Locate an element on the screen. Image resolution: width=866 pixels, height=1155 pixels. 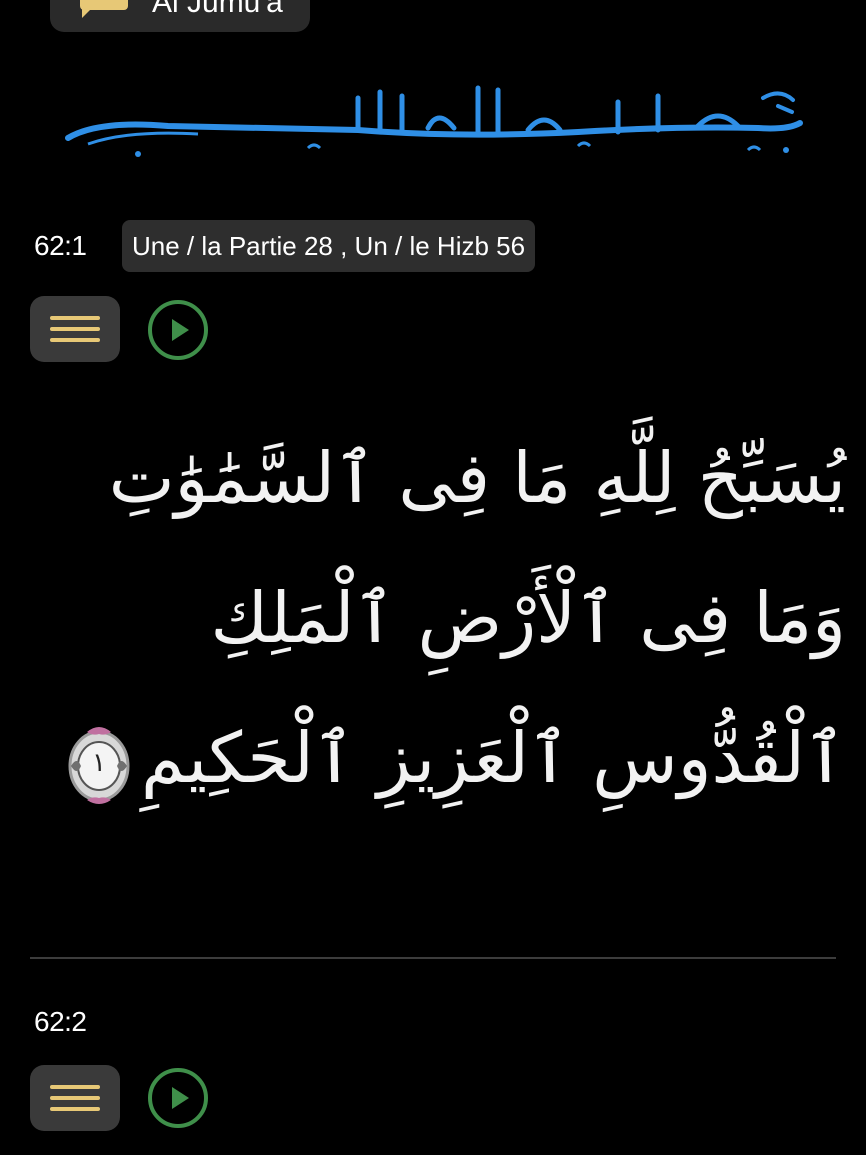
verse-number: 62:2 is located at coordinates (60, 1021).